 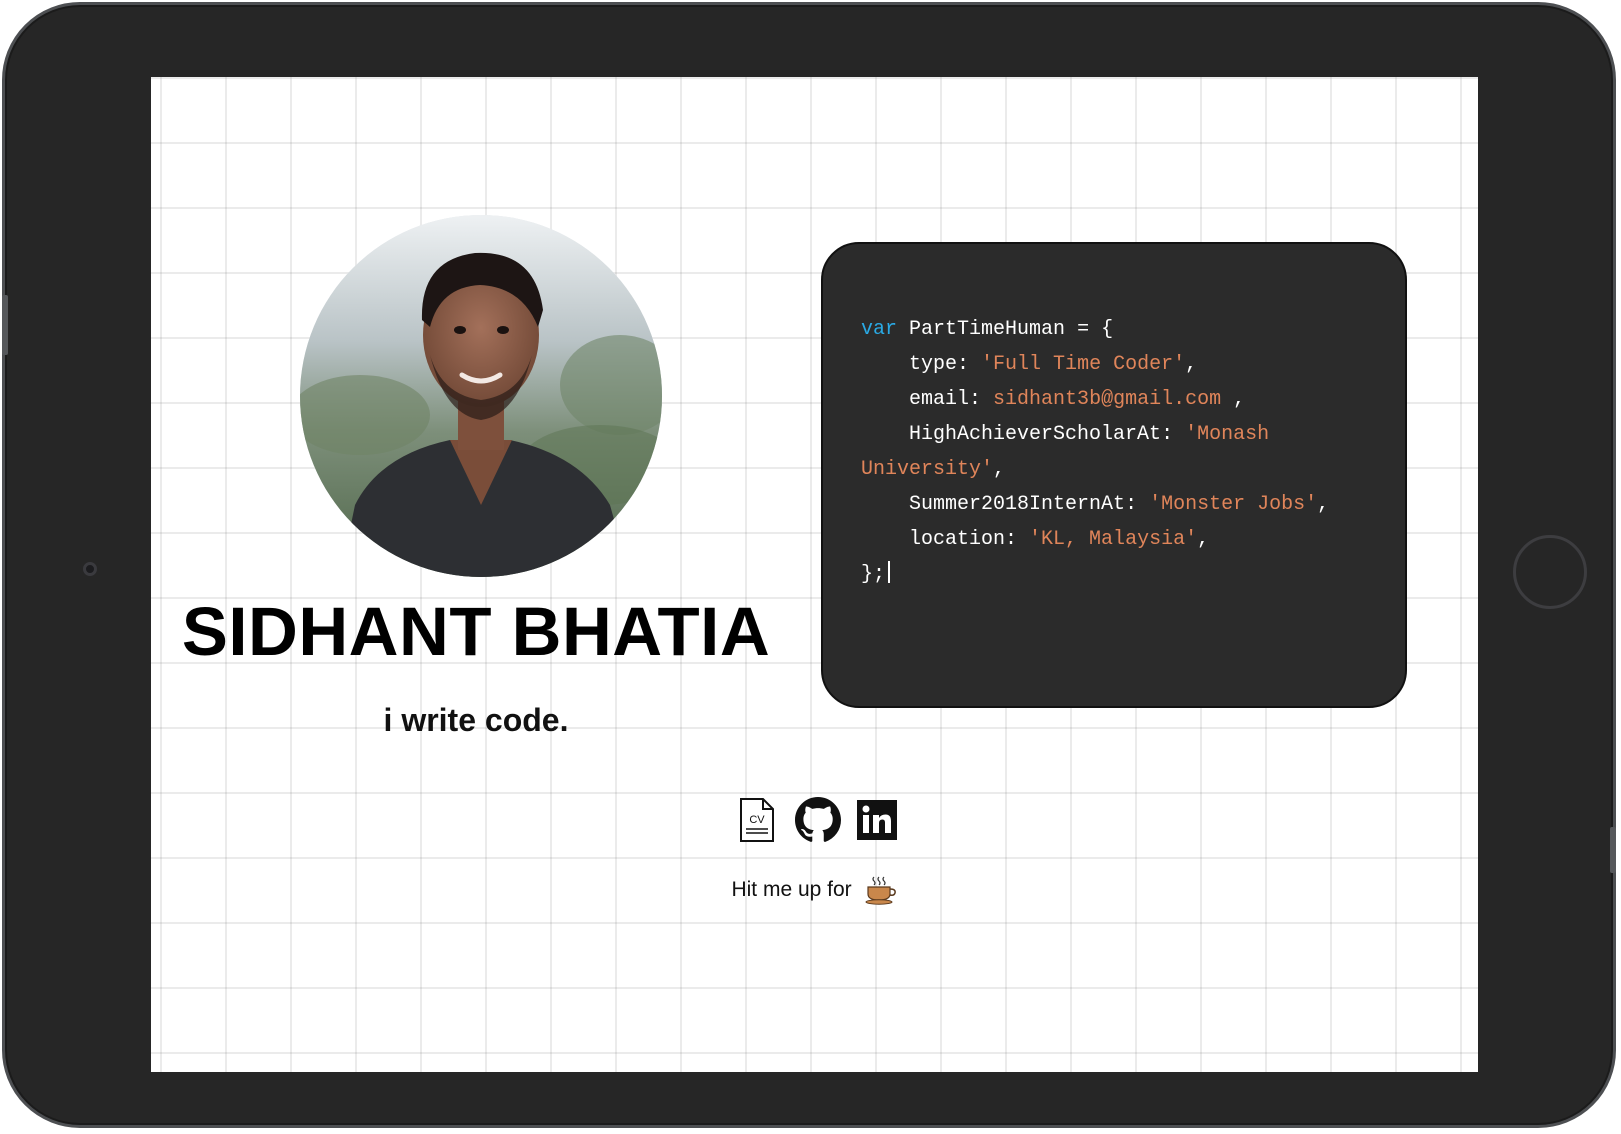 I want to click on code-key: location, so click(x=957, y=539).